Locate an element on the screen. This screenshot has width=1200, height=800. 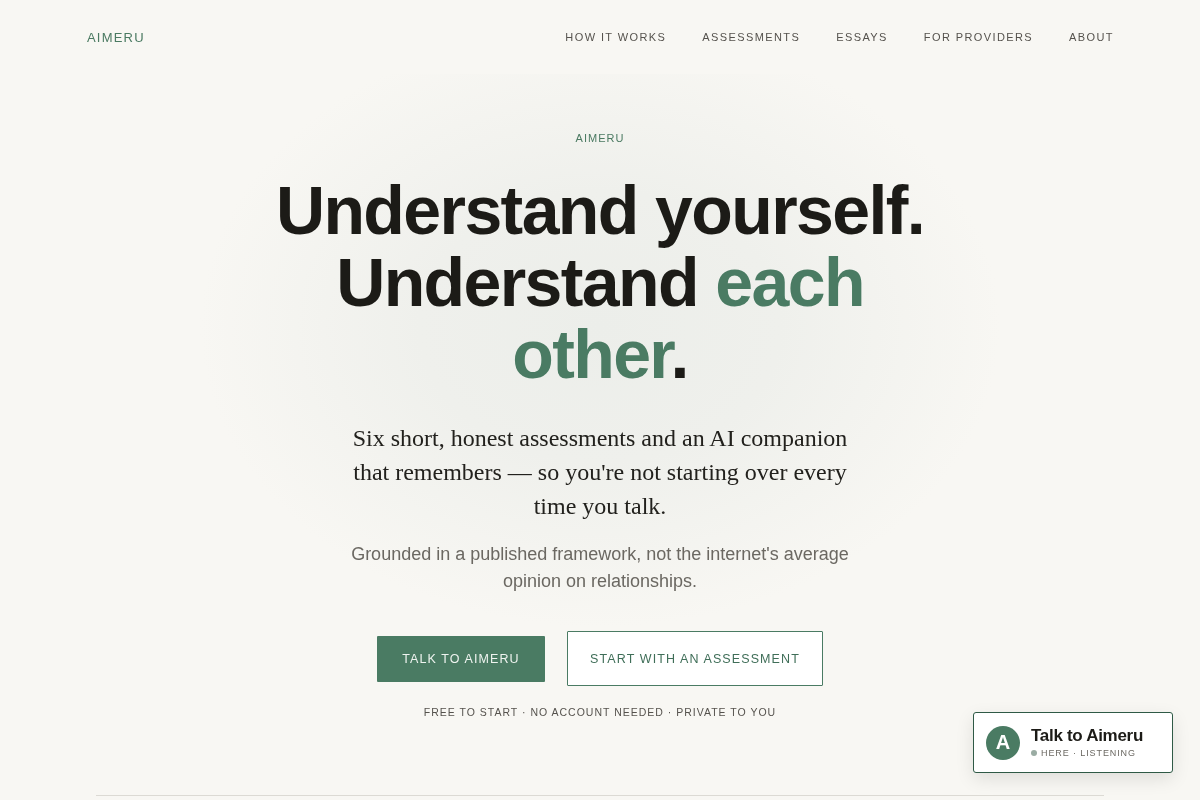
lead-paragraph: Six short, honest assessments and an AI companion that remembers — so you're not starting over every time you talk. is located at coordinates (600, 472).